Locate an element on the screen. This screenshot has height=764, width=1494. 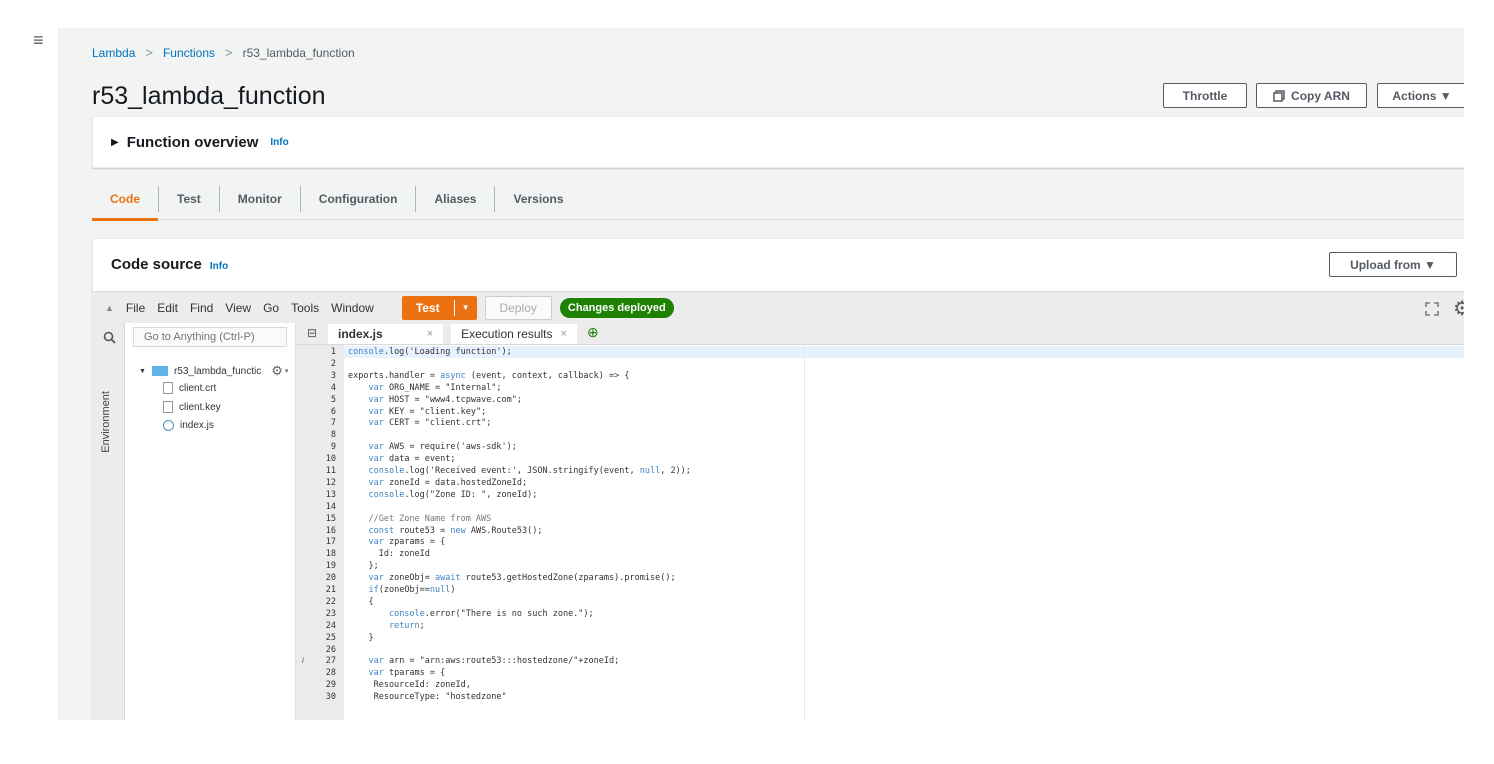
tree-file-label: client.key is located at coordinates (200, 407).